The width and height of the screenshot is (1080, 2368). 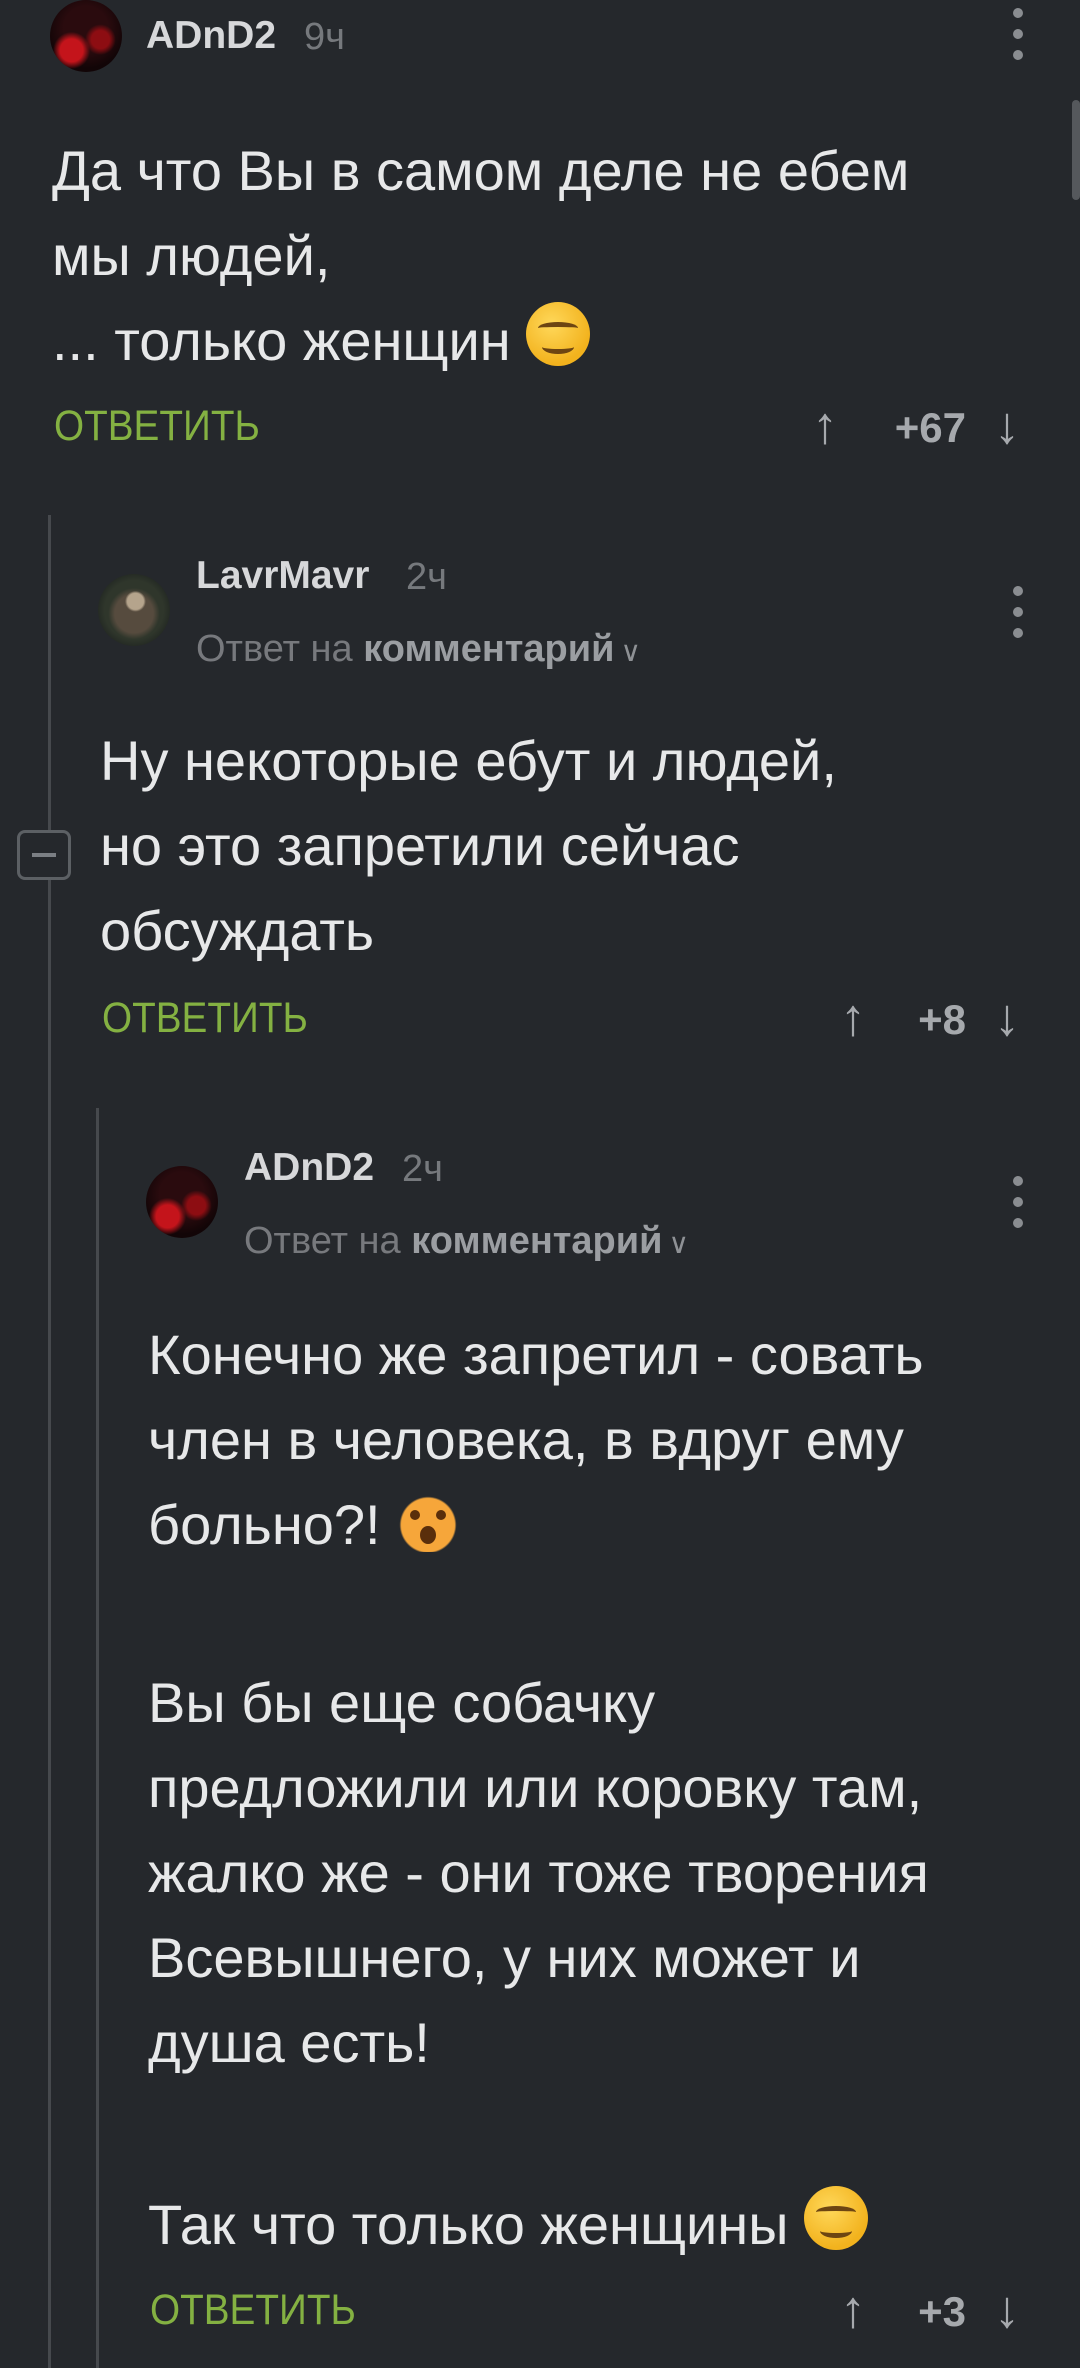 What do you see at coordinates (942, 2311) in the screenshot?
I see `rating-value: +3` at bounding box center [942, 2311].